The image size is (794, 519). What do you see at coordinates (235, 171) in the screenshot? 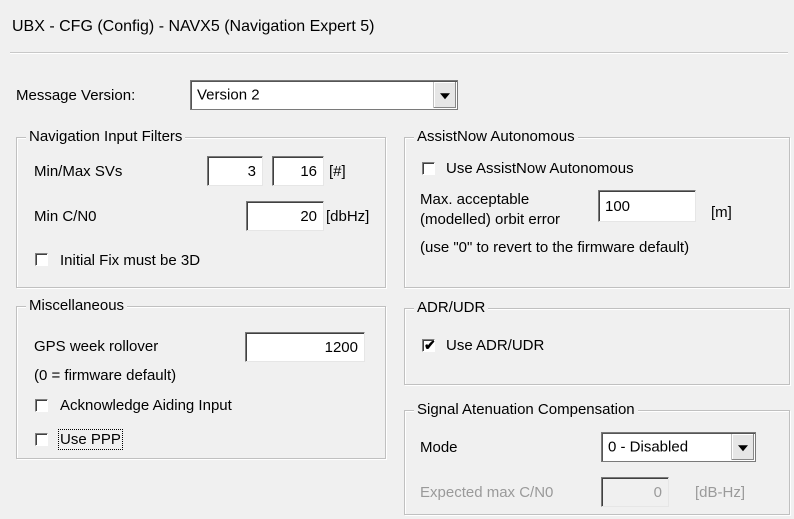
I see `min-svs-input: 3` at bounding box center [235, 171].